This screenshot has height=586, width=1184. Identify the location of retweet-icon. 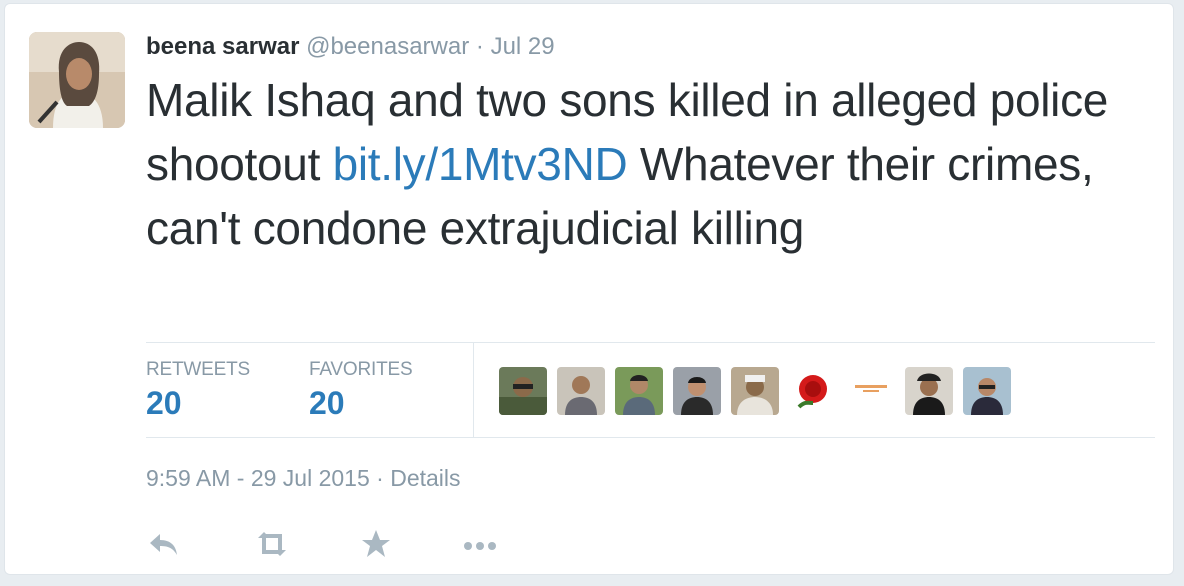
(272, 546).